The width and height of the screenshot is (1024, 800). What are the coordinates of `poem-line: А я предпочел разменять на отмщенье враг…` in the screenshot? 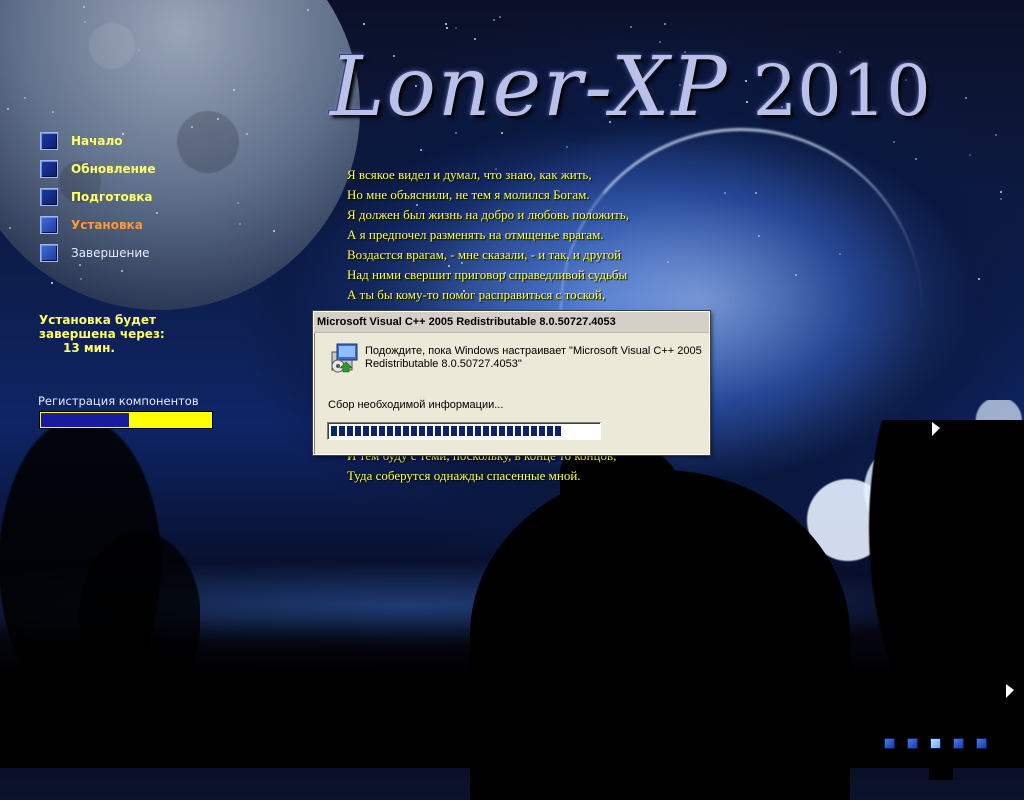 It's located at (475, 234).